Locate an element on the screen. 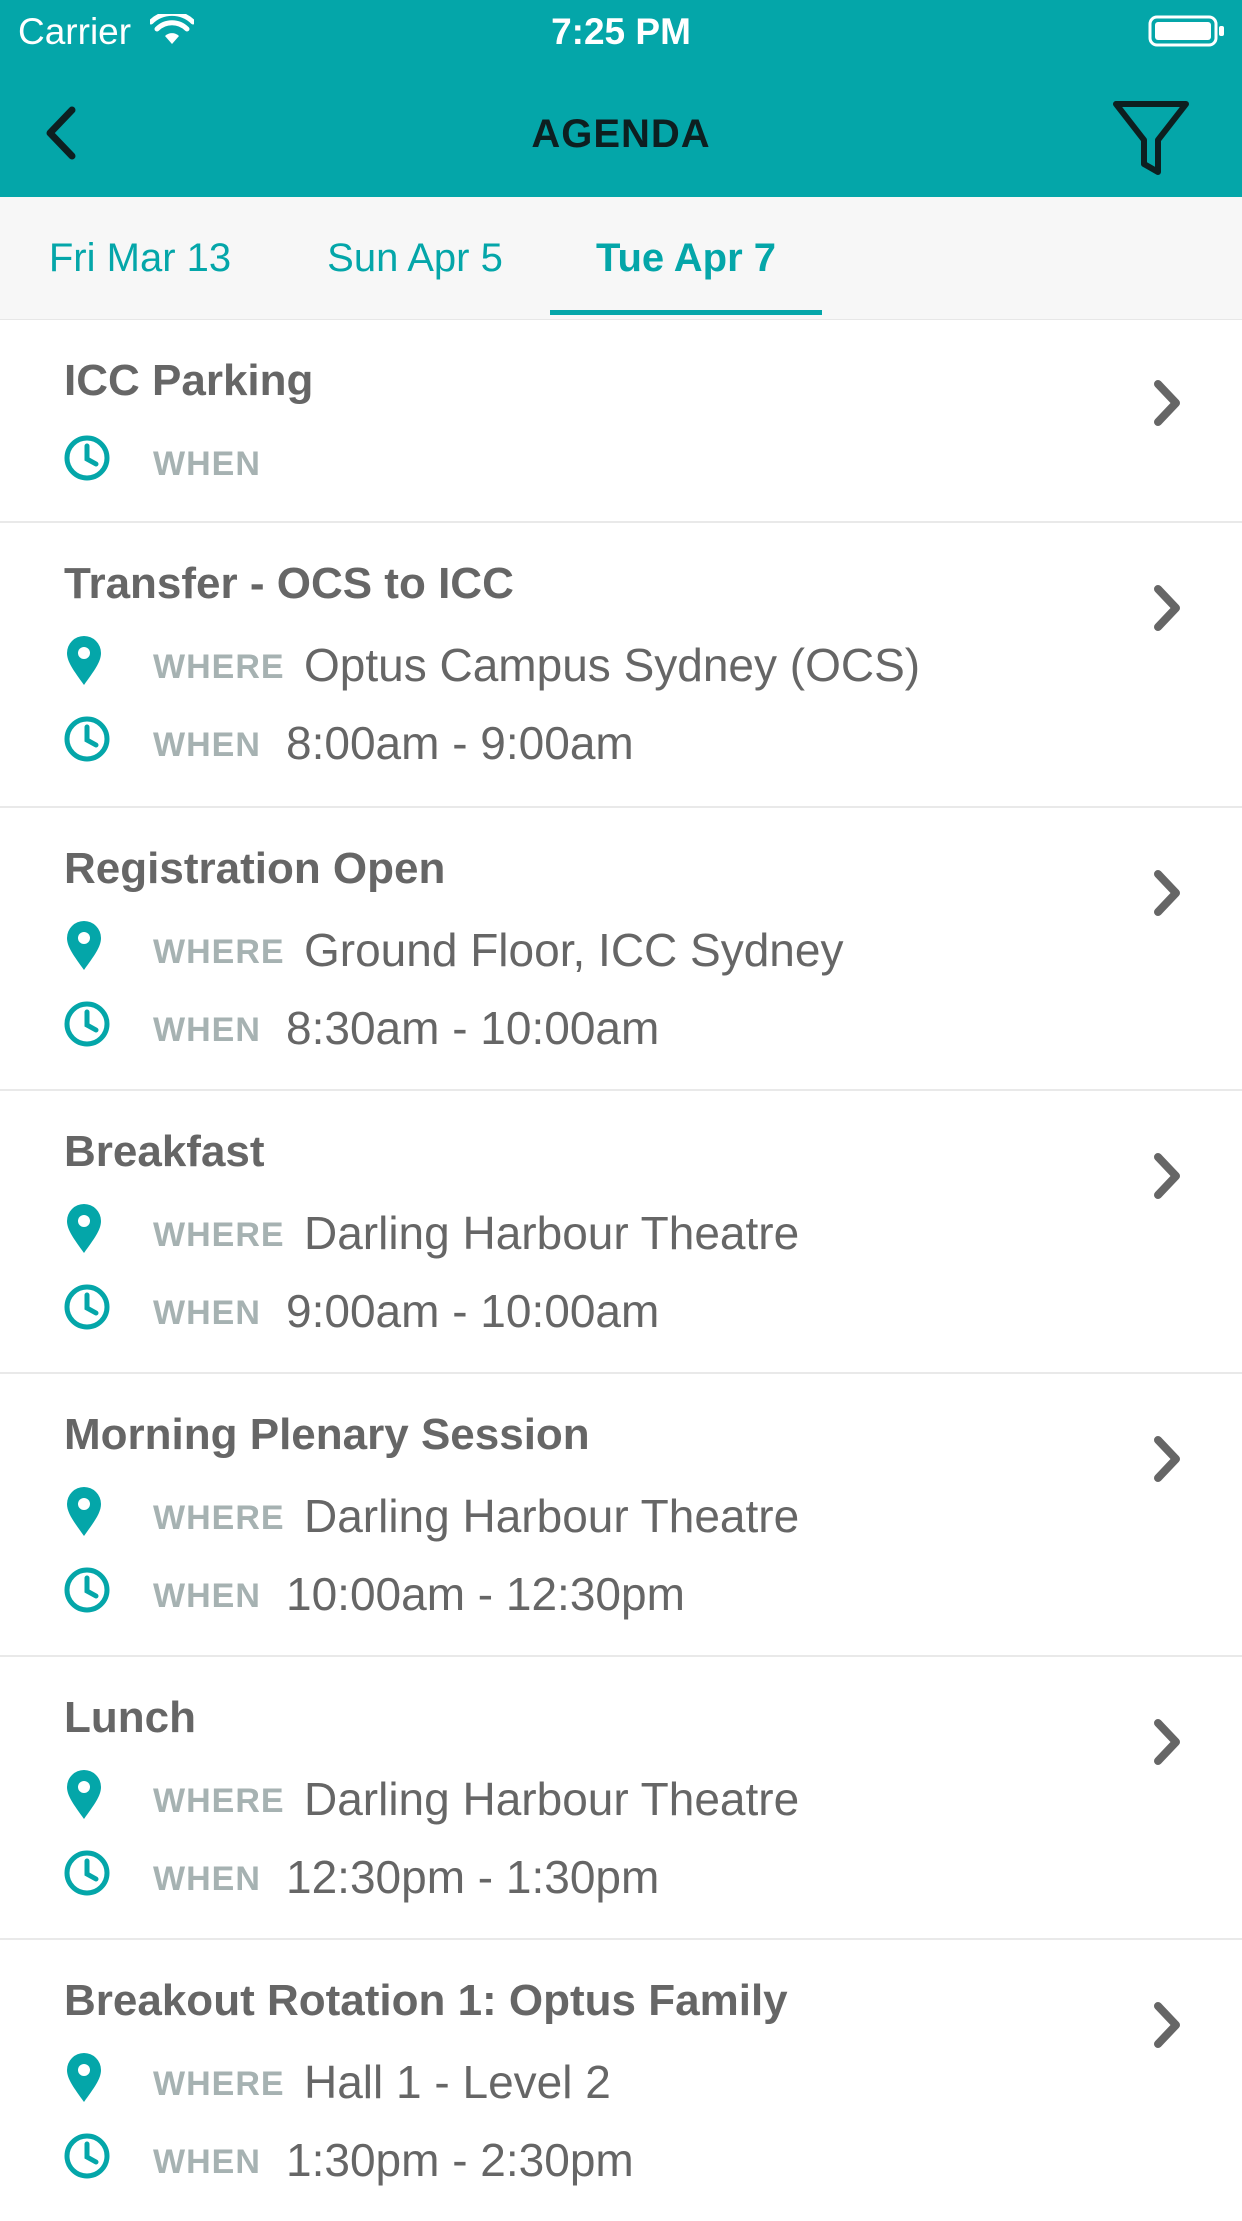 Image resolution: width=1242 pixels, height=2221 pixels. when-value: 1:30pm - 2:30pm is located at coordinates (460, 2160).